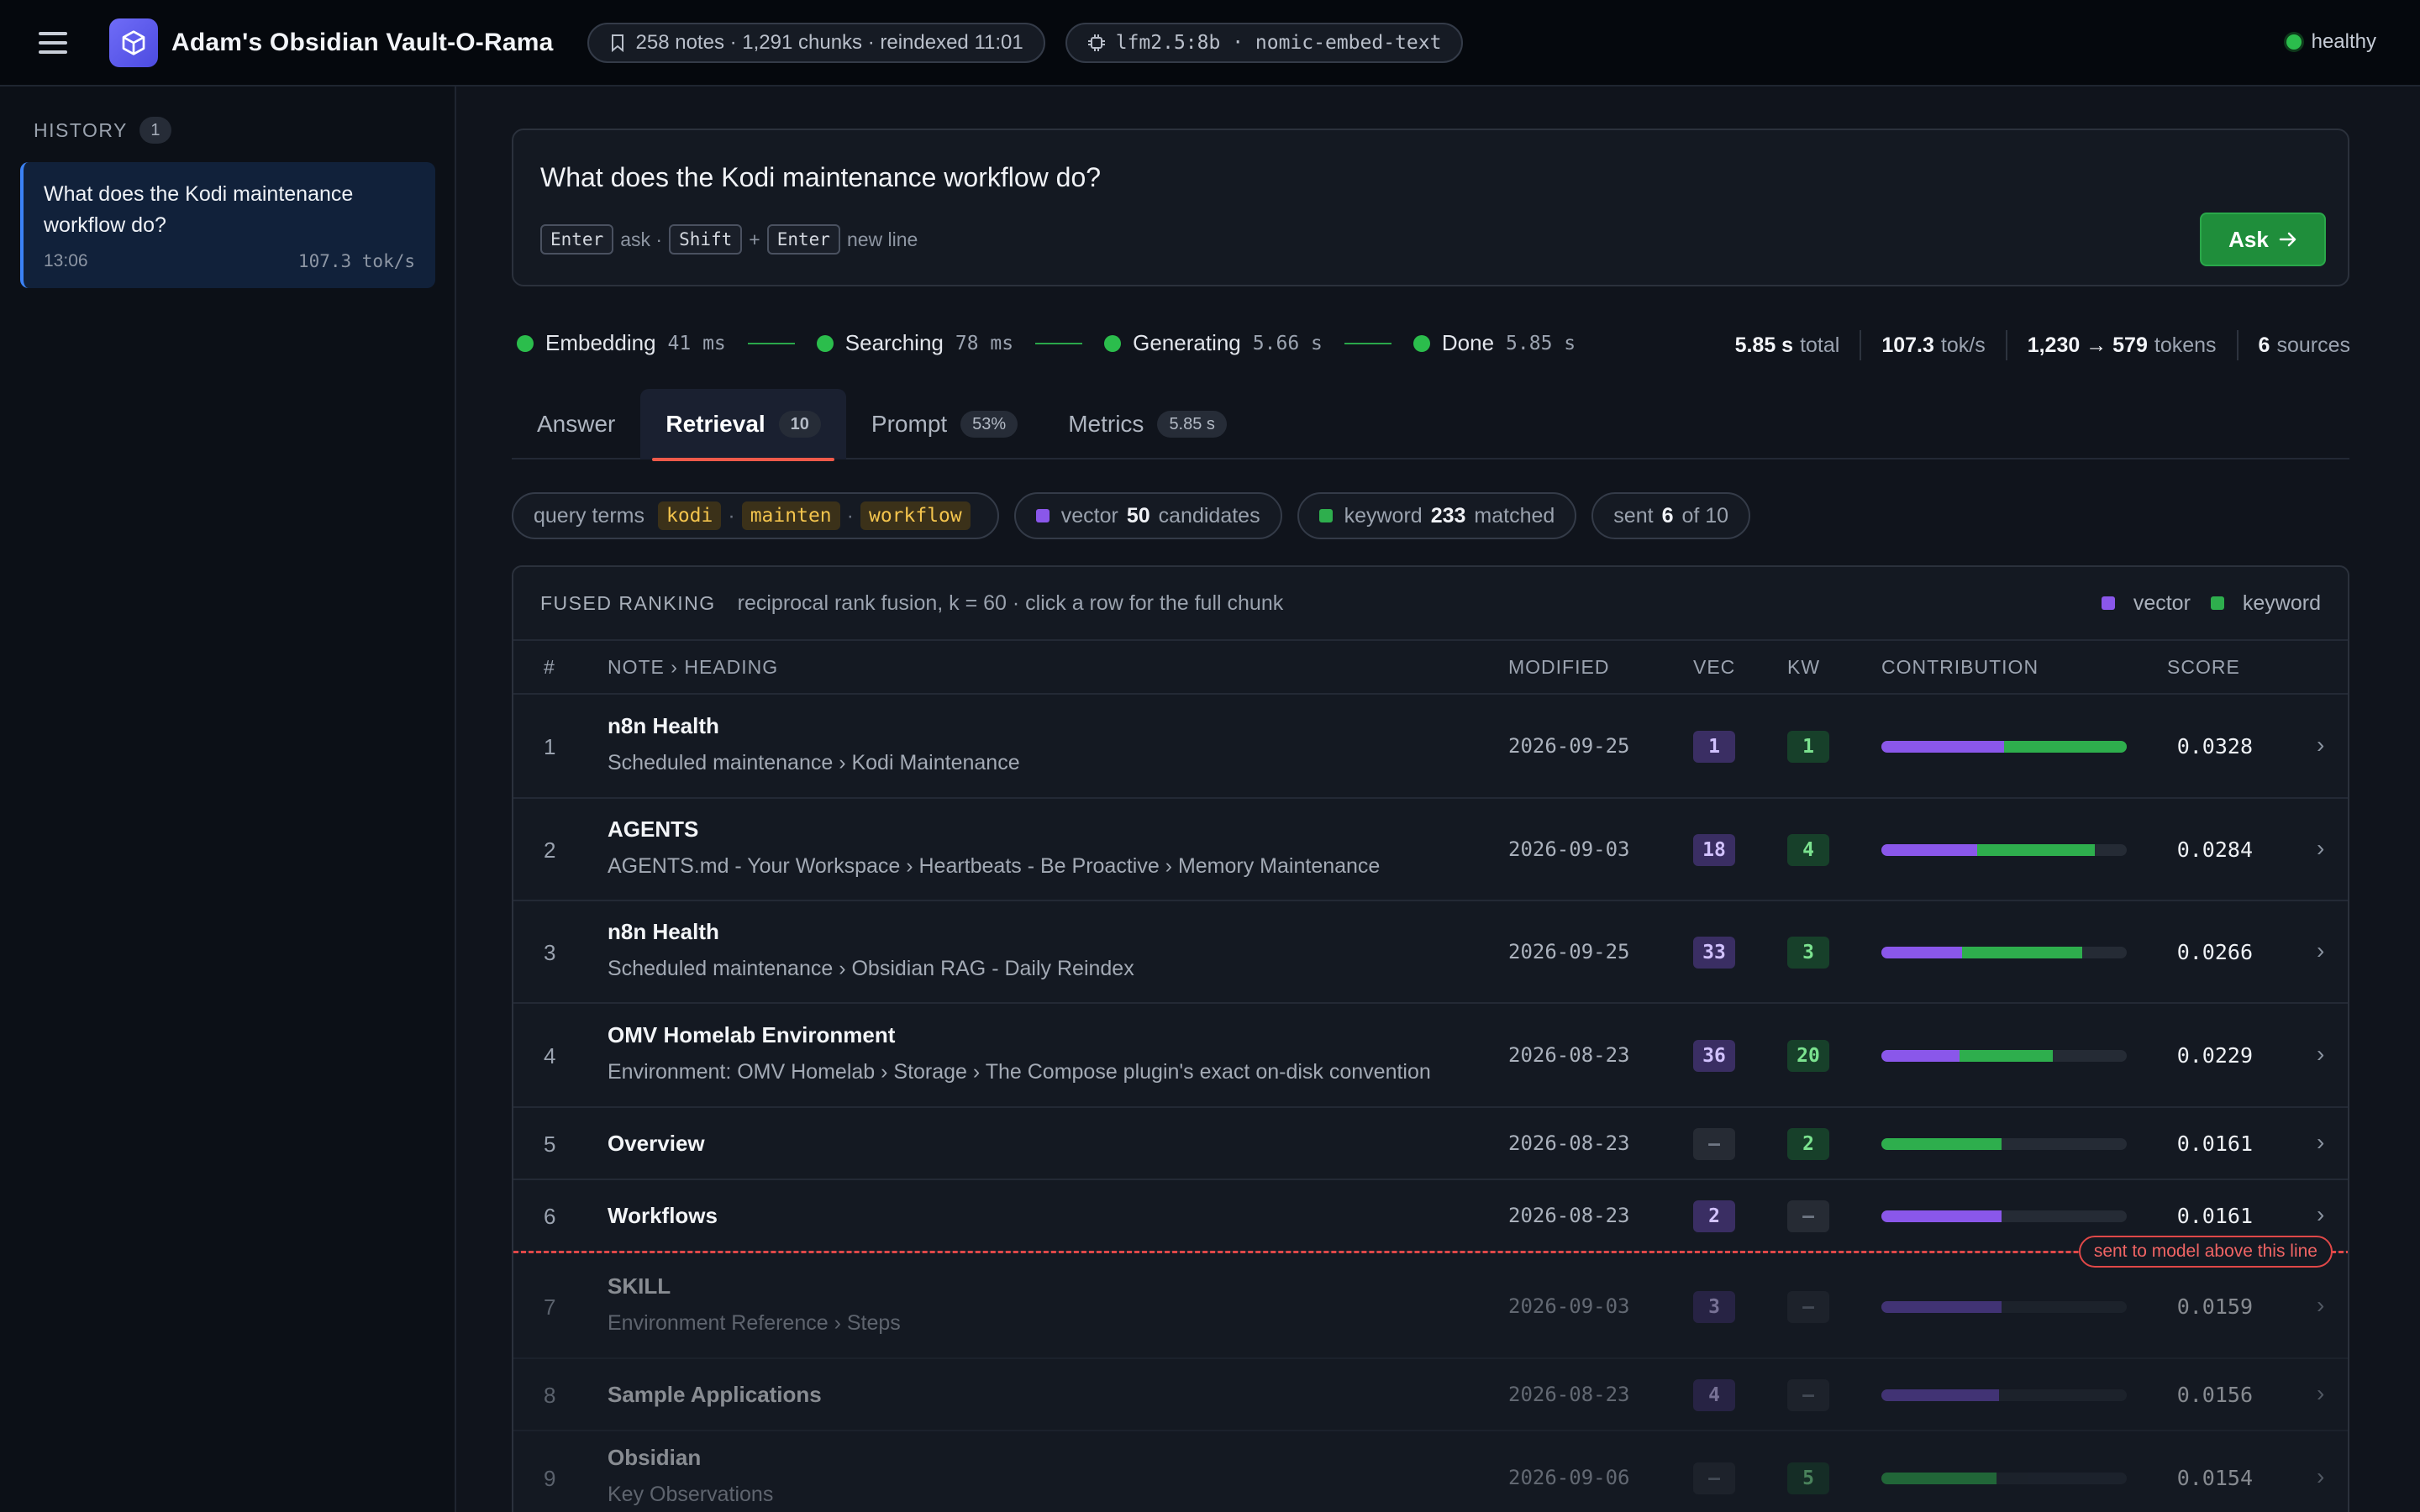 The image size is (2420, 1512). What do you see at coordinates (2294, 42) in the screenshot?
I see `health-dot-icon` at bounding box center [2294, 42].